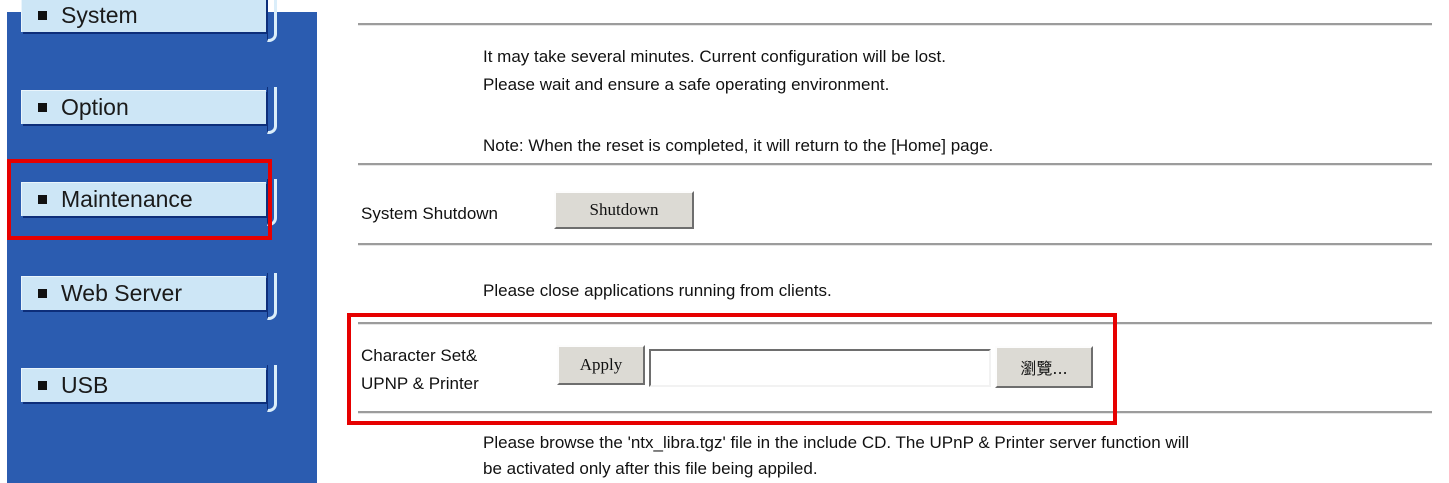 This screenshot has height=483, width=1449. What do you see at coordinates (430, 213) in the screenshot?
I see `shutdown-label: System Shutdown` at bounding box center [430, 213].